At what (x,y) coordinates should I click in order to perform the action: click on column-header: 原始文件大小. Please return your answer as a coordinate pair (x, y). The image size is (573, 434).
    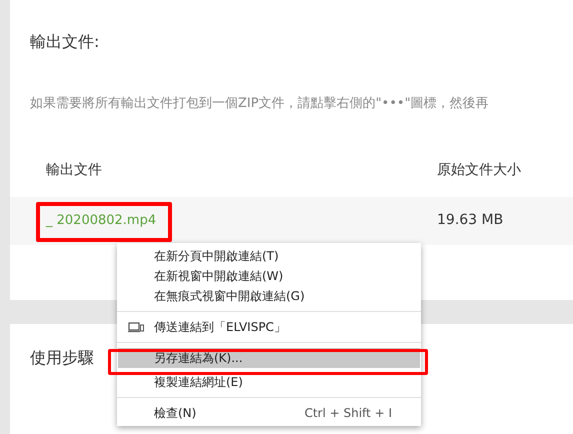
    Looking at the image, I should click on (479, 170).